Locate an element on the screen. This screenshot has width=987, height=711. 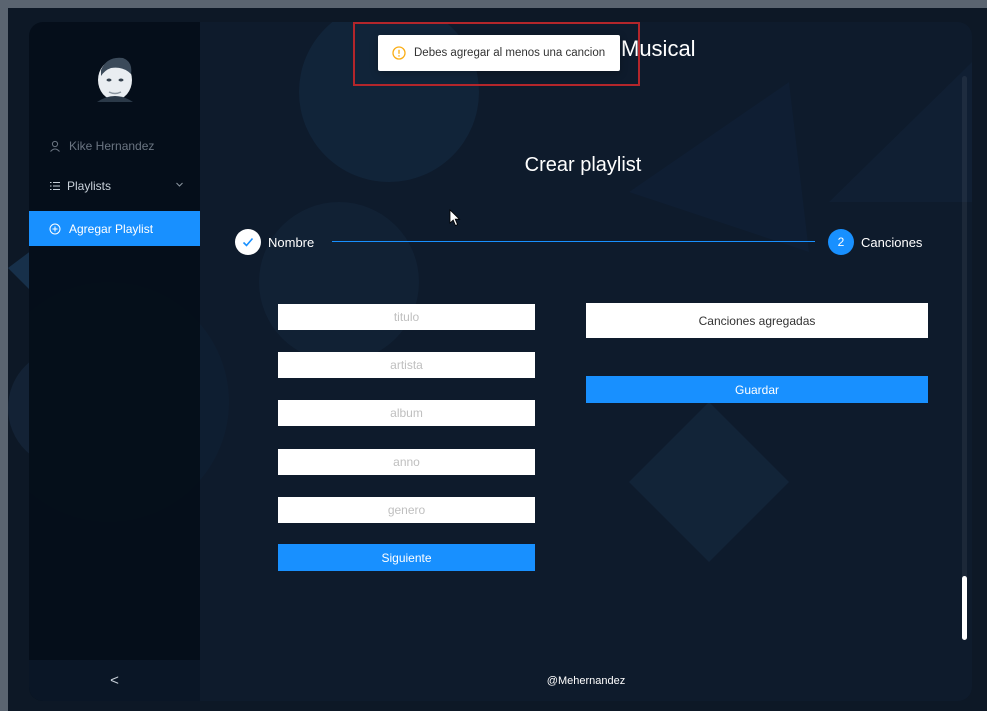
chevron-left-icon: < is located at coordinates (114, 680).